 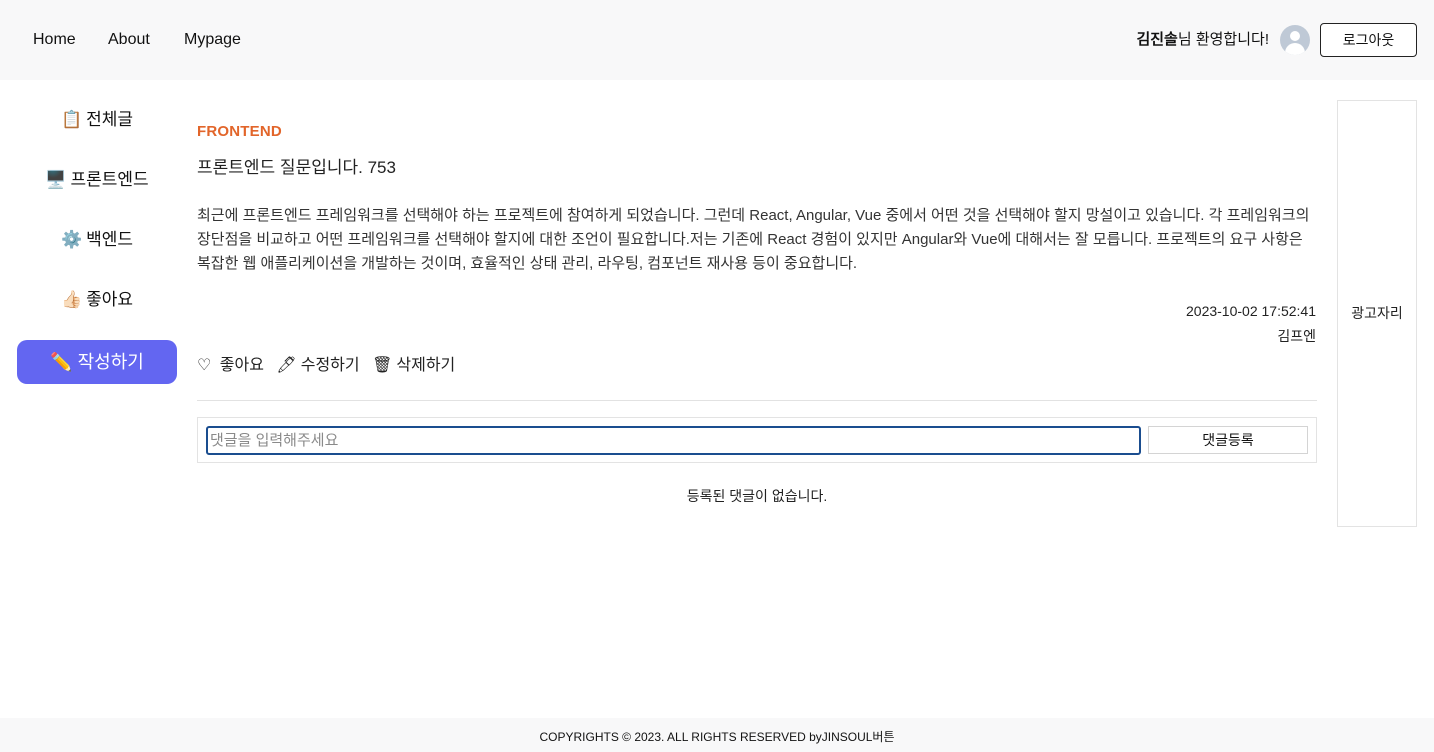 I want to click on sidebar-item-label: 좋아요, so click(x=110, y=299).